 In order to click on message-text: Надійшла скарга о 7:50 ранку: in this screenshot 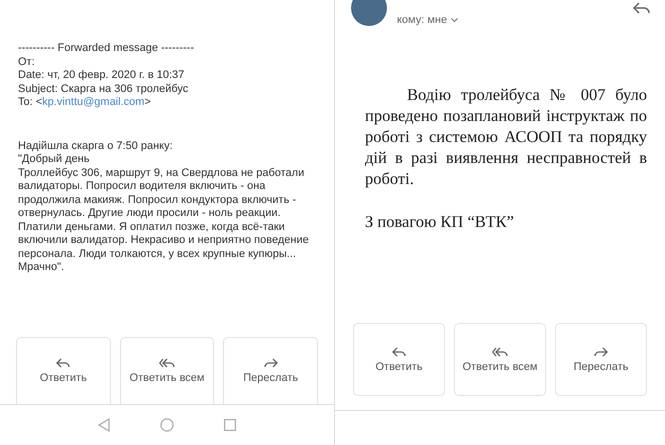, I will do `click(96, 146)`.